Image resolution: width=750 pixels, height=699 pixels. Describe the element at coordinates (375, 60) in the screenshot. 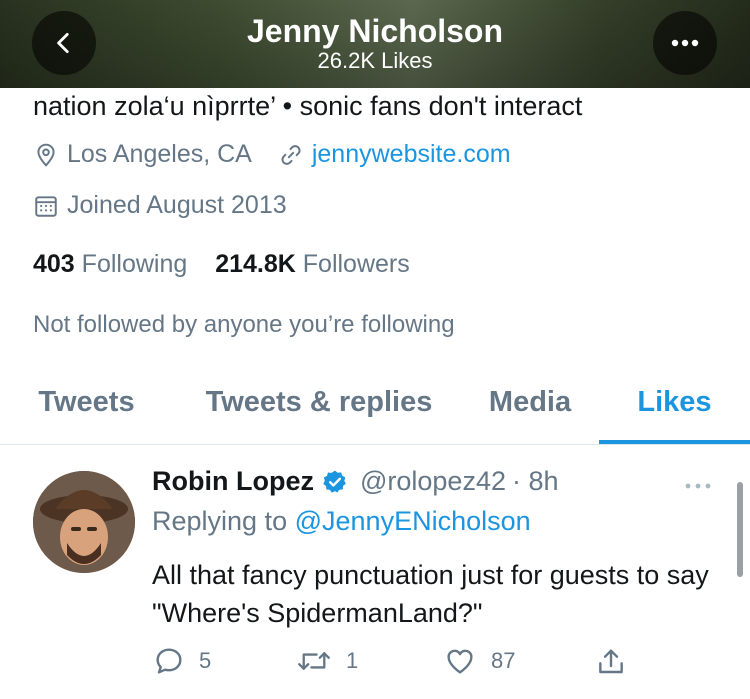

I see `likes-count-subtitle: 26.2K Likes` at that location.